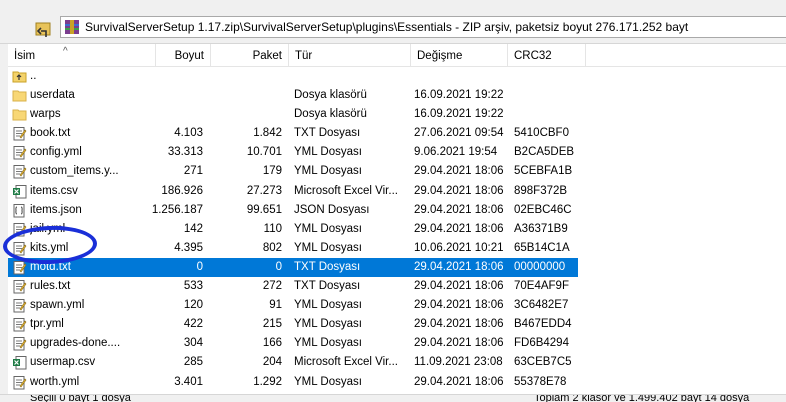 The width and height of the screenshot is (786, 402). I want to click on sort-arrow-icon: ^, so click(65, 51).